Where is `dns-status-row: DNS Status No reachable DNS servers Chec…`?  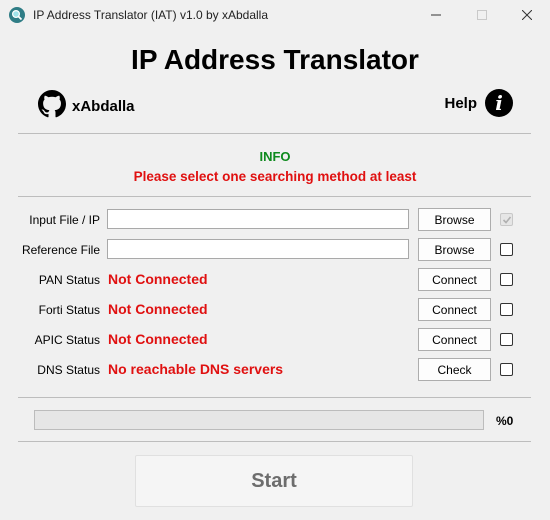 dns-status-row: DNS Status No reachable DNS servers Chec… is located at coordinates (275, 370).